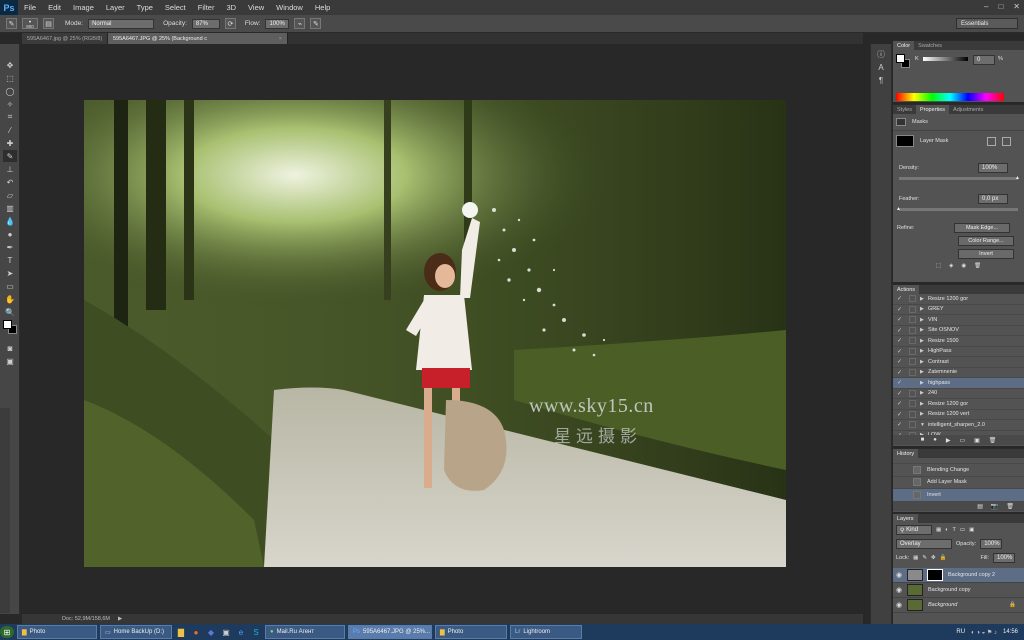 This screenshot has height=640, width=1024. I want to click on brush-panel-icon: ▤, so click(48, 23).